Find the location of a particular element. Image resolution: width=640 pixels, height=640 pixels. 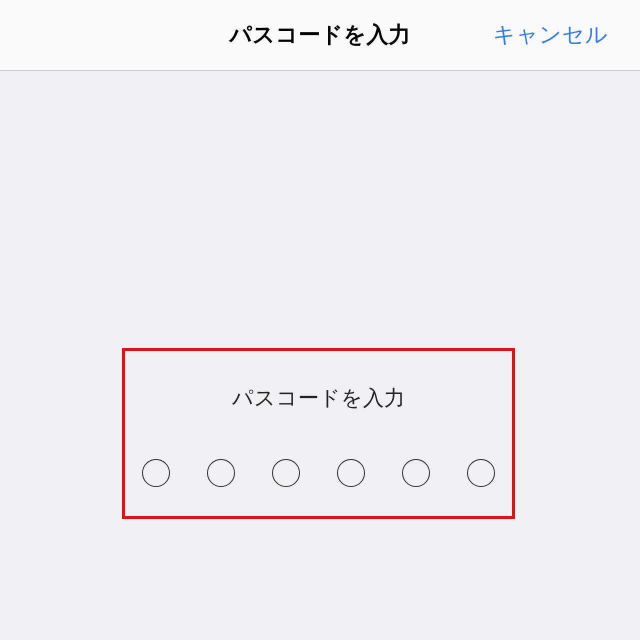

nav-title: パスコードを入力 is located at coordinates (320, 36).